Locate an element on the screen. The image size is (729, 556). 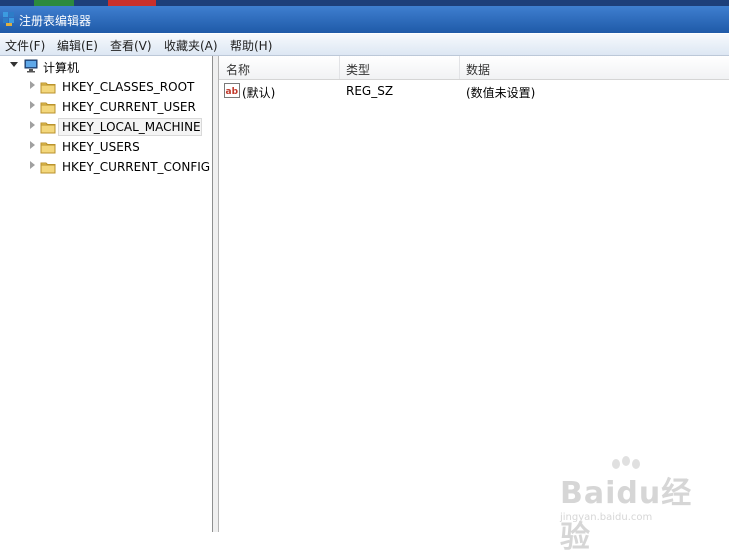
tree-root-label: 计算机 is located at coordinates (61, 68).